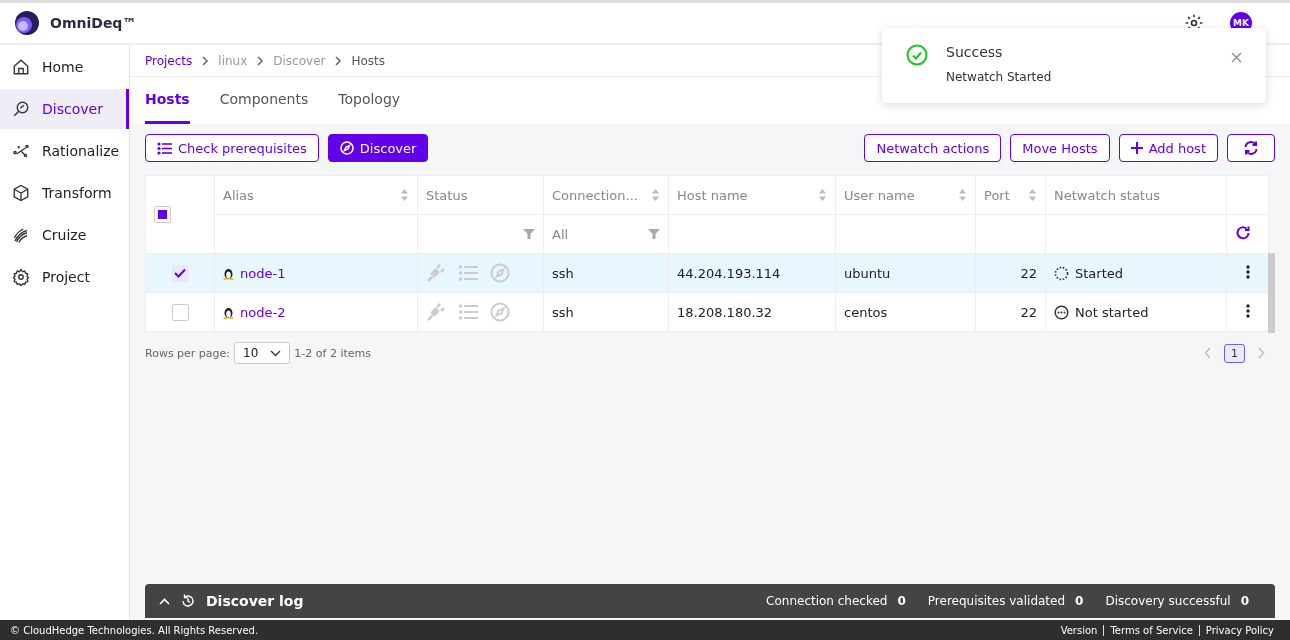 This screenshot has width=1290, height=640. Describe the element at coordinates (167, 100) in the screenshot. I see `tab: Hosts` at that location.